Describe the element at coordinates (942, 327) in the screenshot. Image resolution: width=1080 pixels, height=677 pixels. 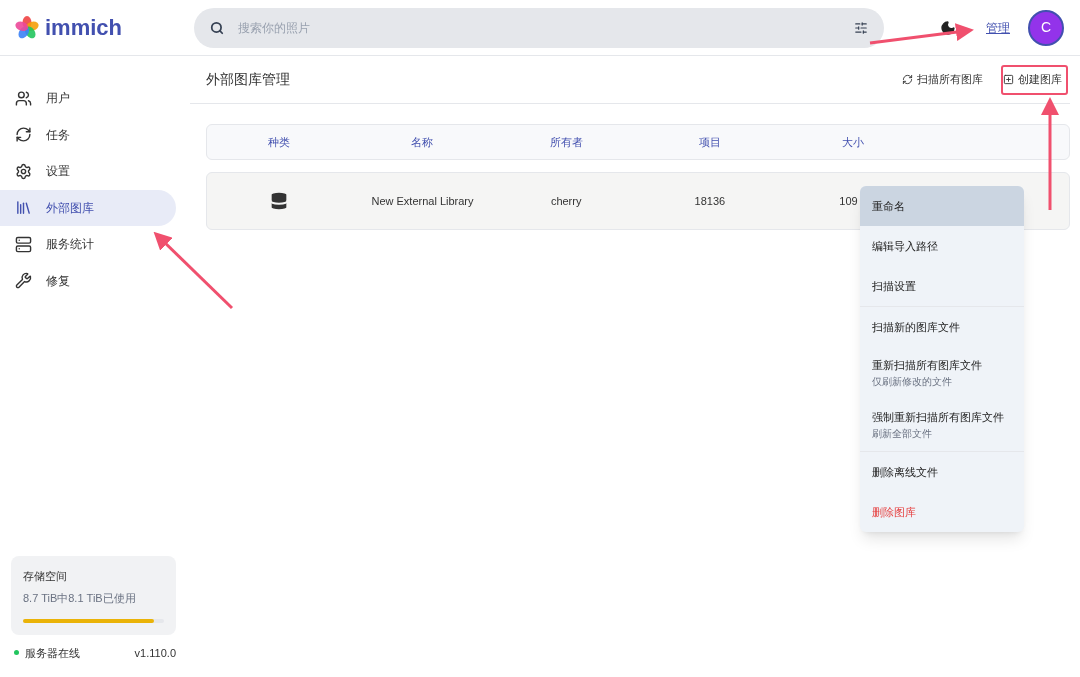
I see `menu-item: 扫描新的图库文件` at that location.